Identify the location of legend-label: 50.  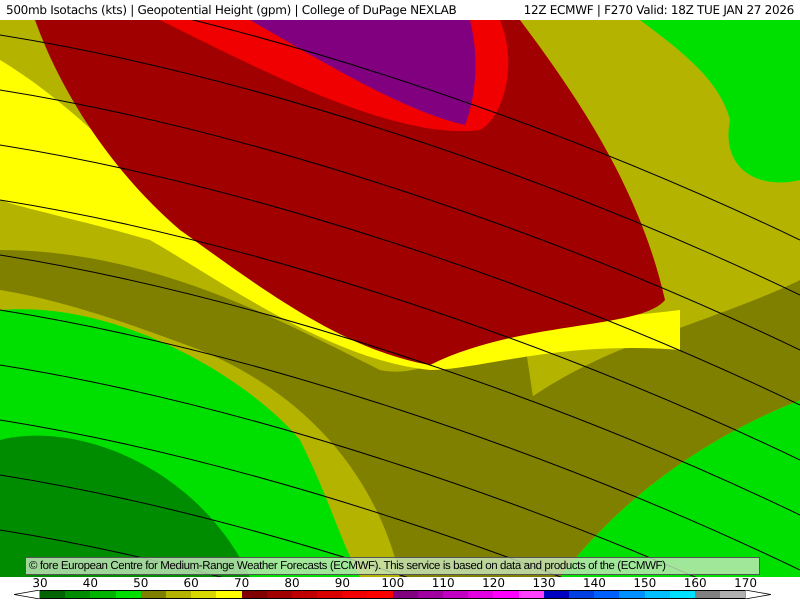
(140, 583).